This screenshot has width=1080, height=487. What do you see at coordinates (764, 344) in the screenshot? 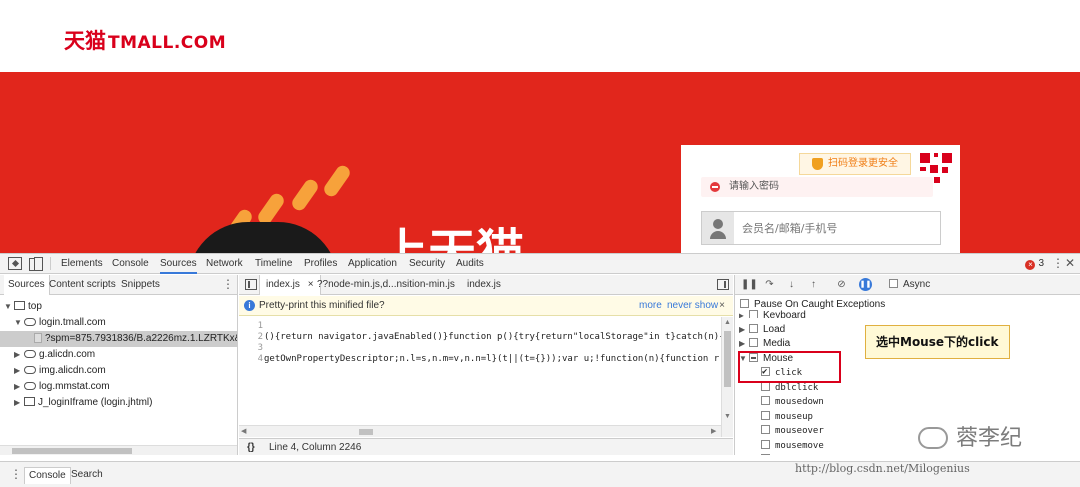
I see `breakpoint-category-media: ▶ Media` at bounding box center [764, 344].